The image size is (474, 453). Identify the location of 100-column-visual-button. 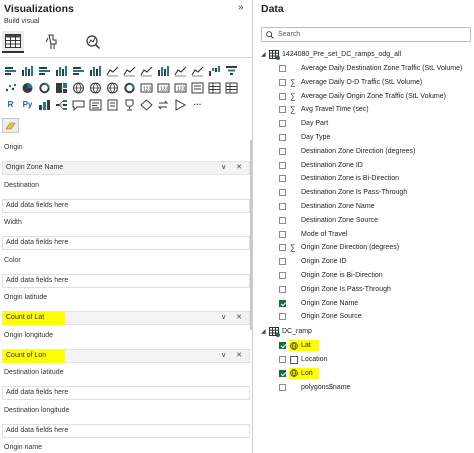
(95, 70).